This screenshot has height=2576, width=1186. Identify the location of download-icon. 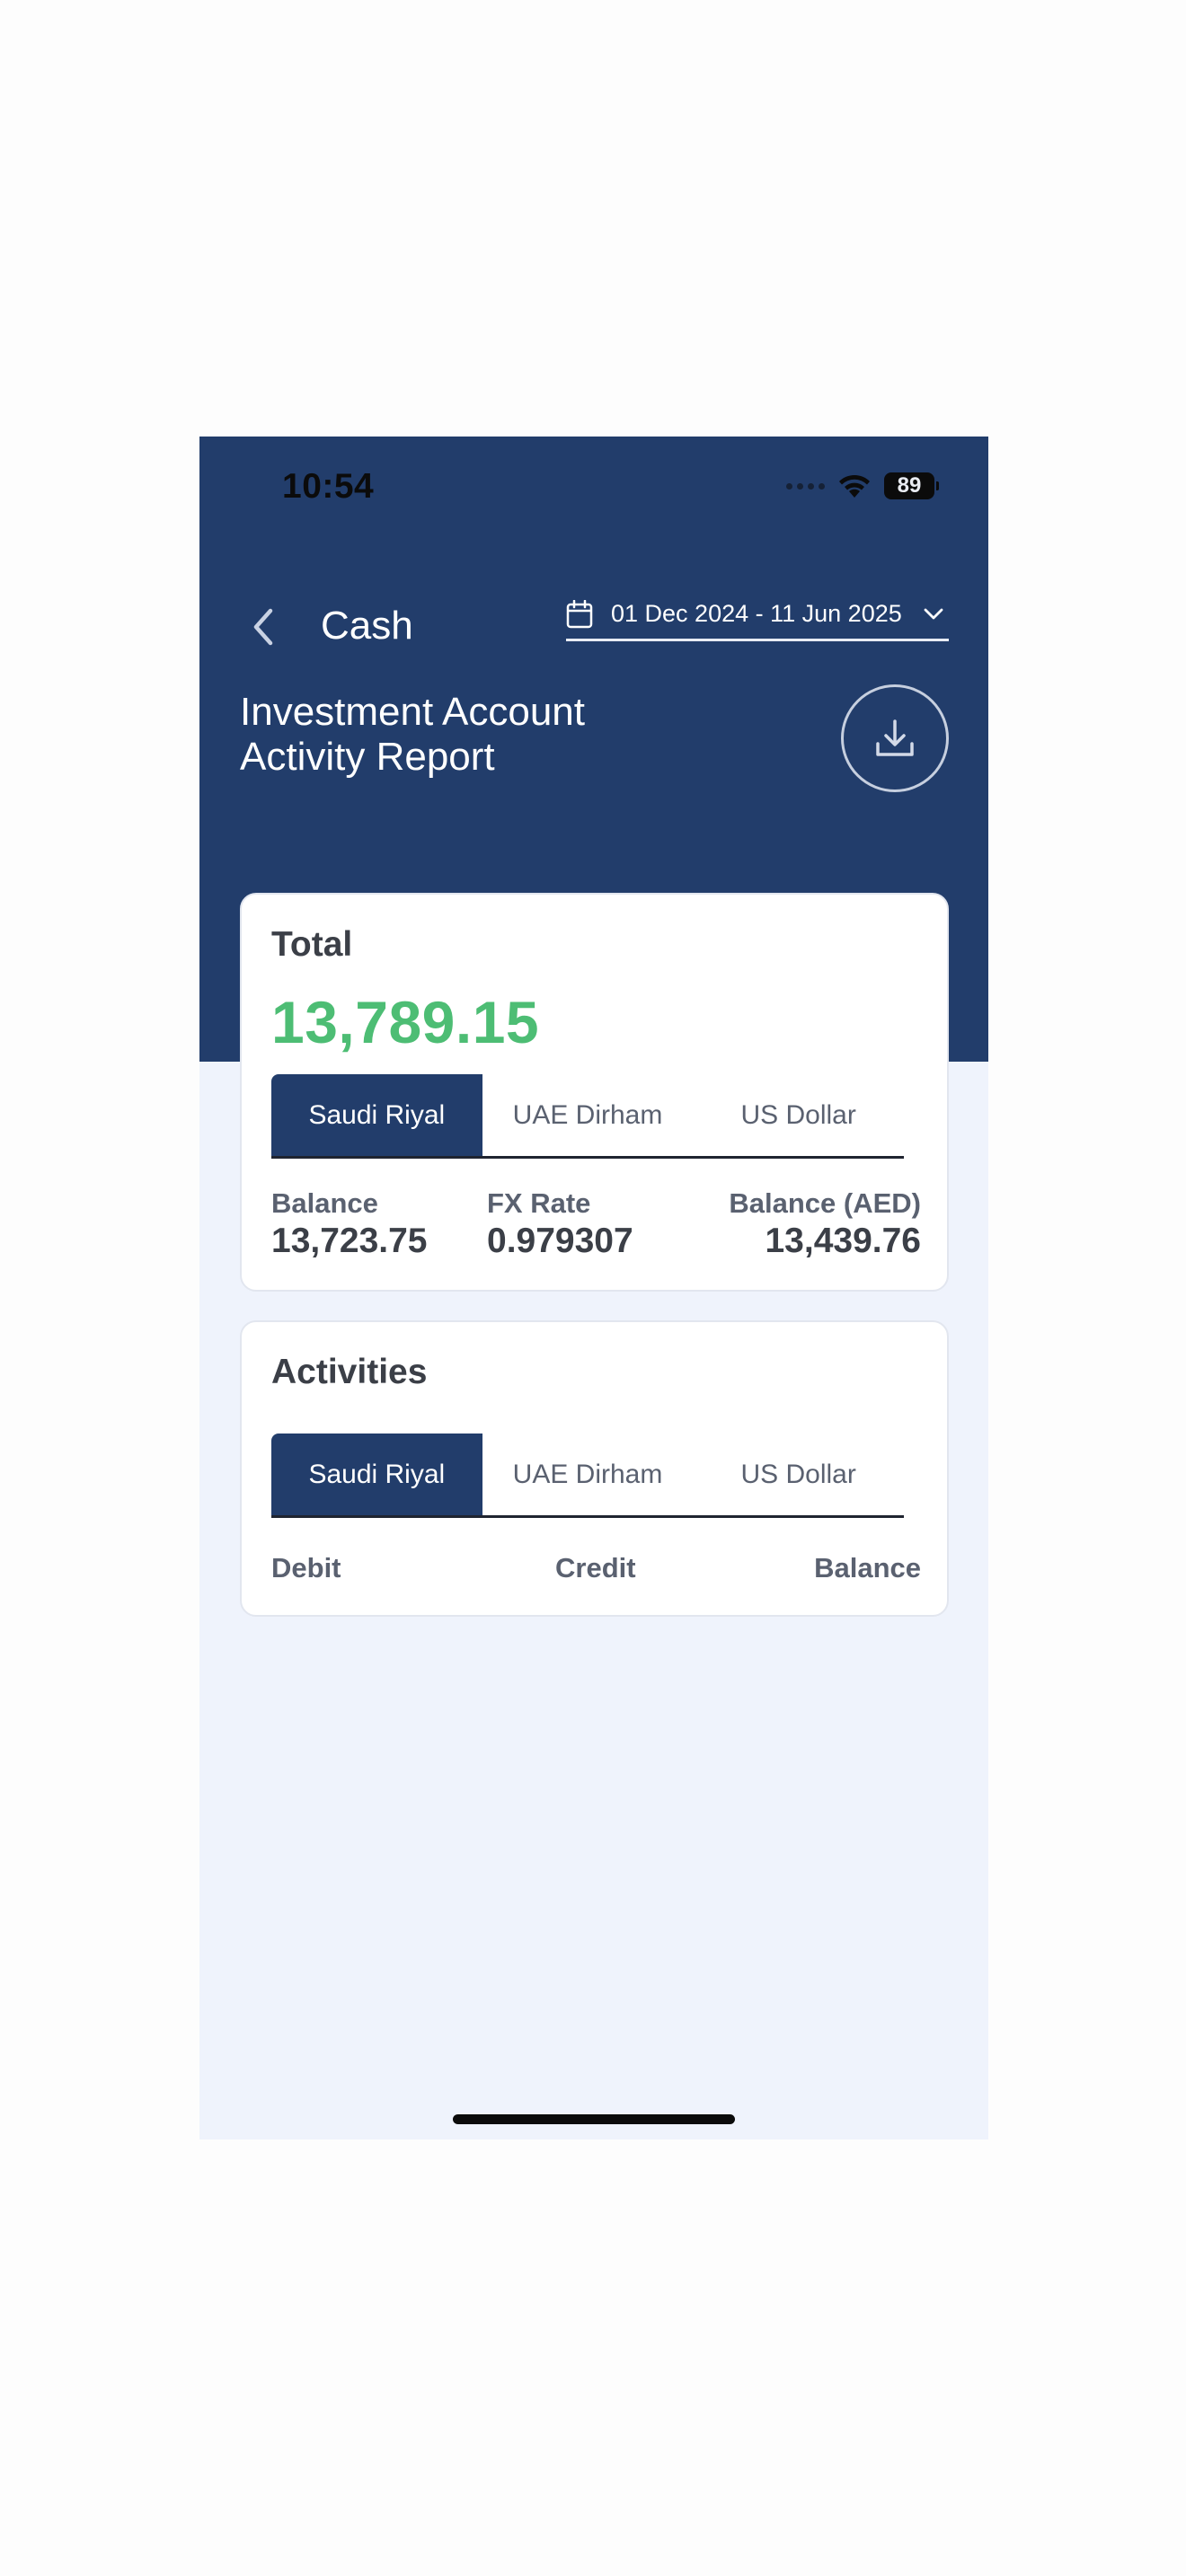
(895, 737).